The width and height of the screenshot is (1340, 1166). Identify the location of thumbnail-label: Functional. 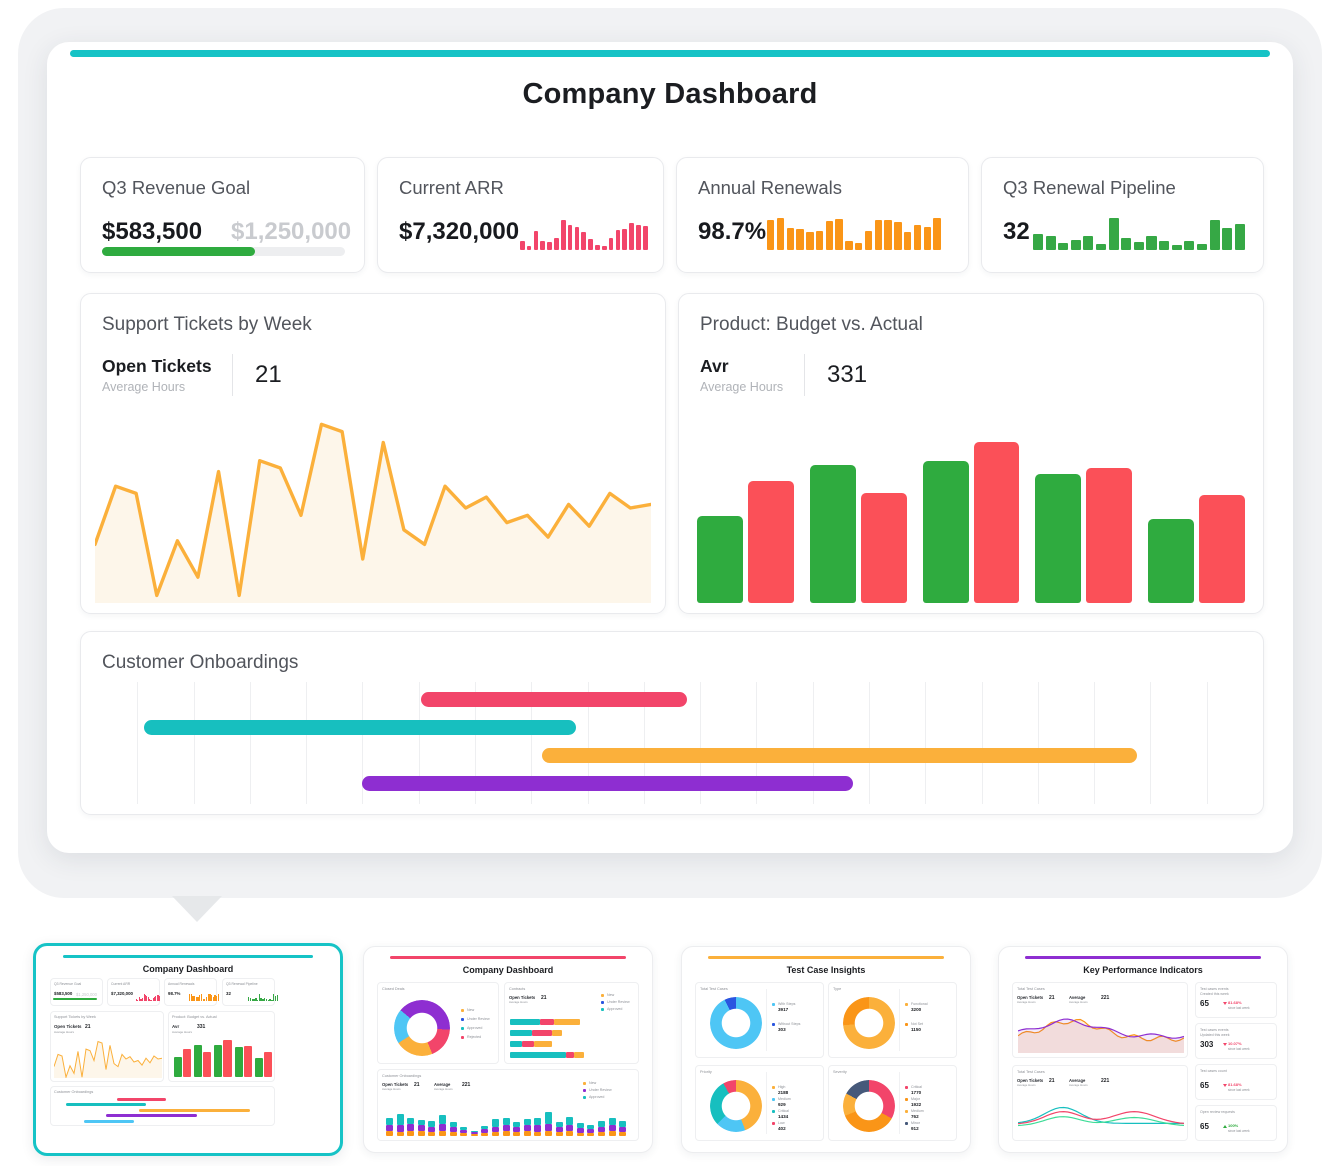
(919, 1004).